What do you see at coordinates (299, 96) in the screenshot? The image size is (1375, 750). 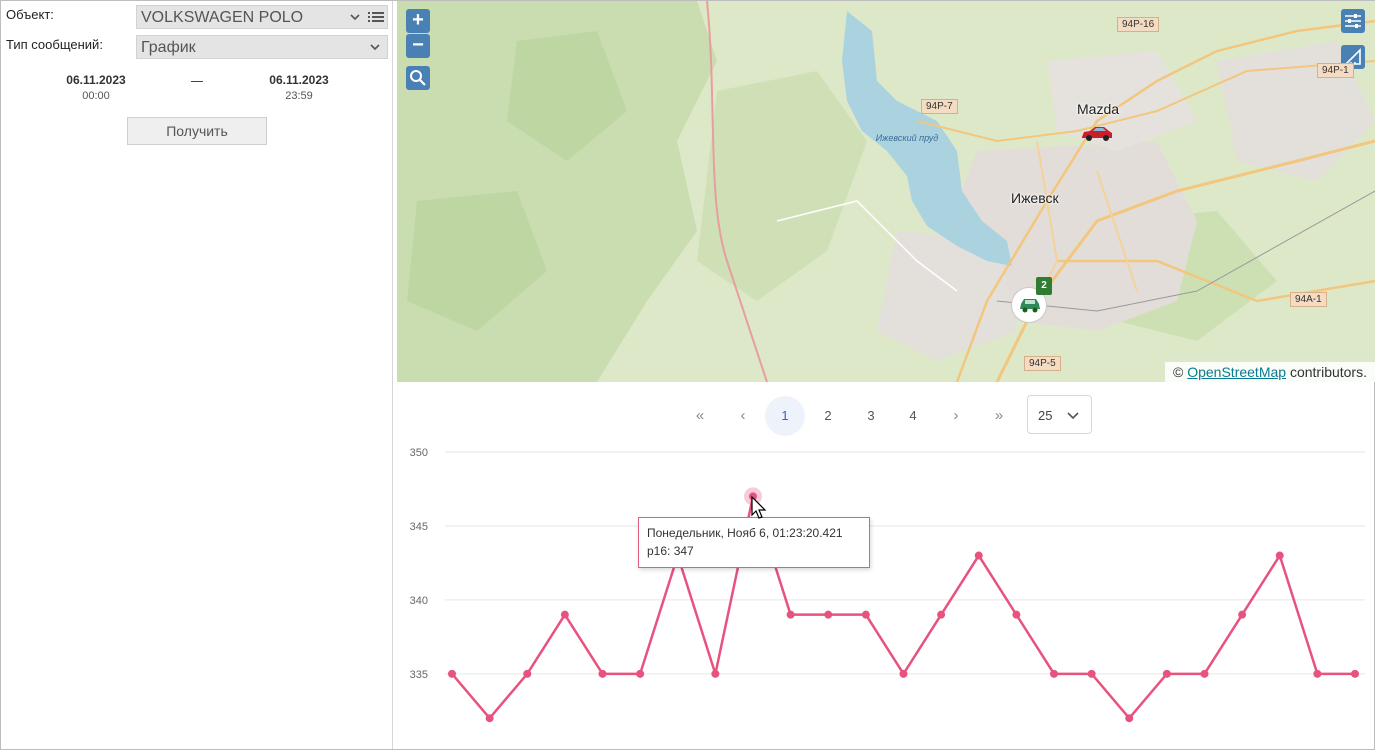 I see `date-to-time: 23:59` at bounding box center [299, 96].